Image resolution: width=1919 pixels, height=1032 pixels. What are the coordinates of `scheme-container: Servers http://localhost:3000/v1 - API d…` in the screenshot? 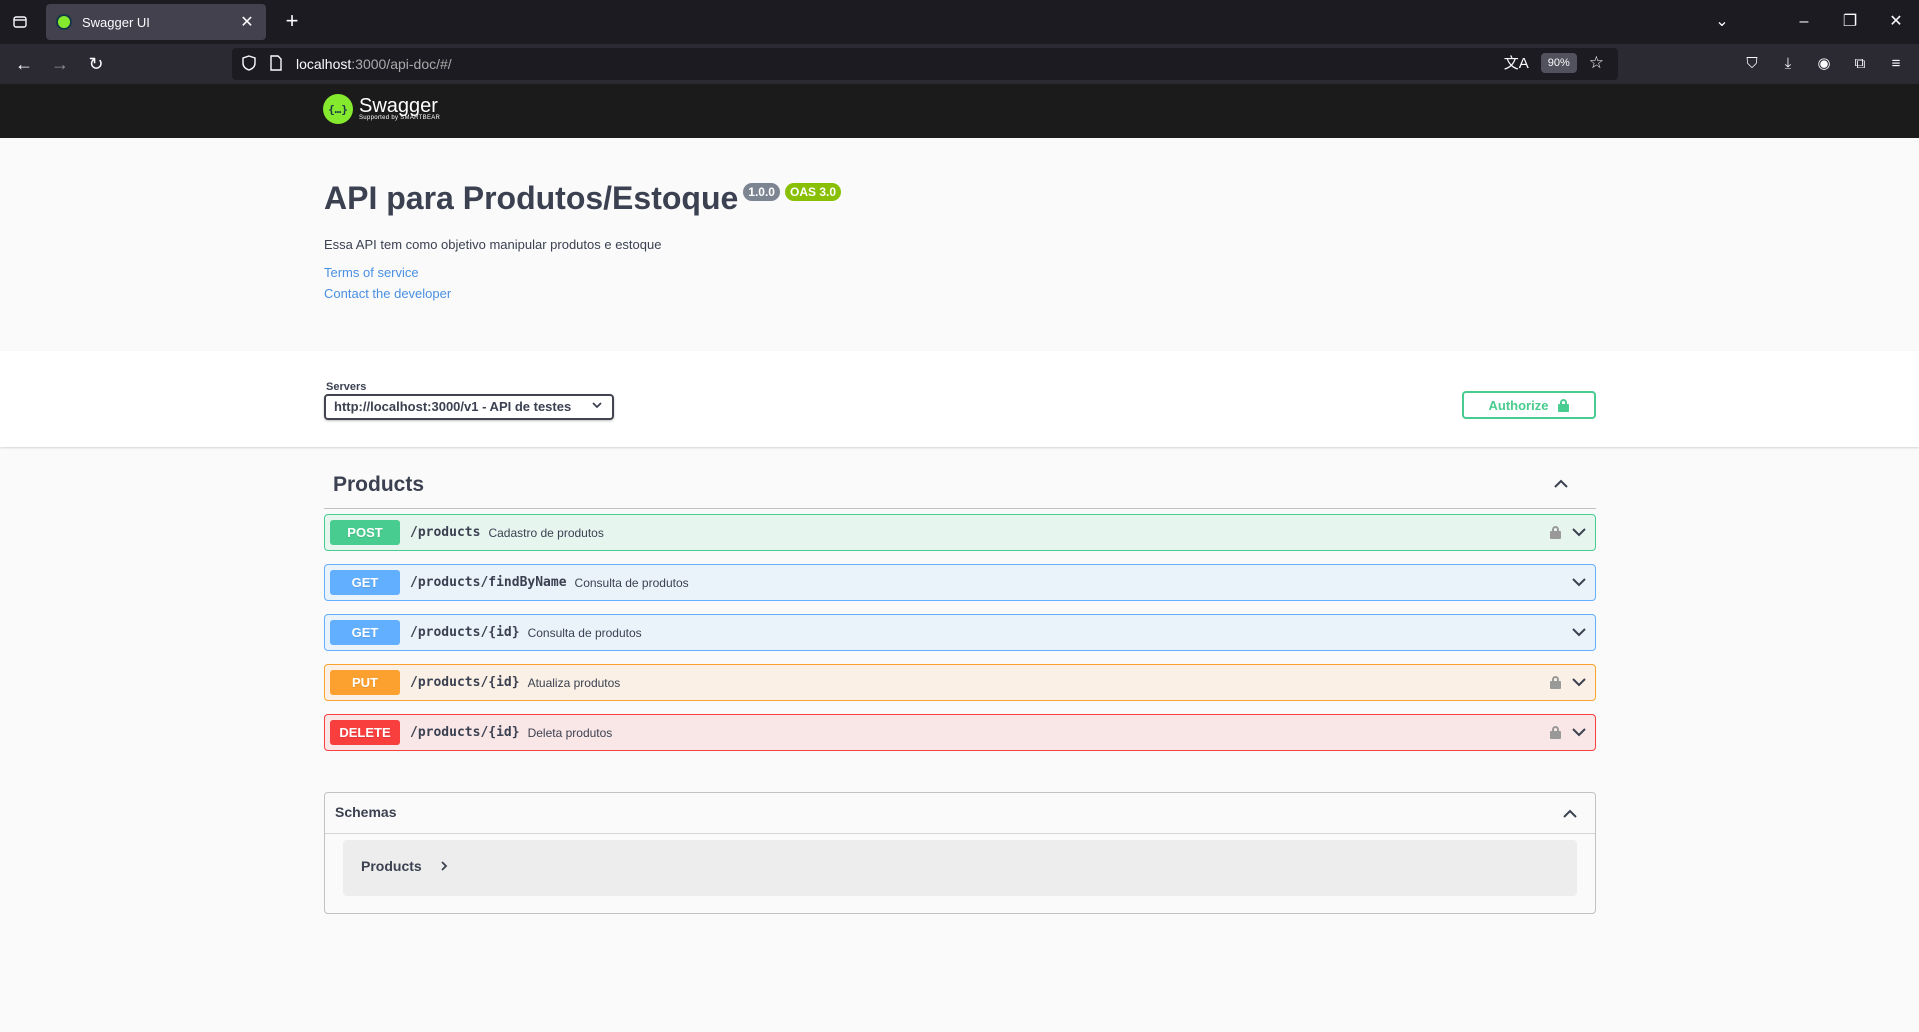 It's located at (959, 399).